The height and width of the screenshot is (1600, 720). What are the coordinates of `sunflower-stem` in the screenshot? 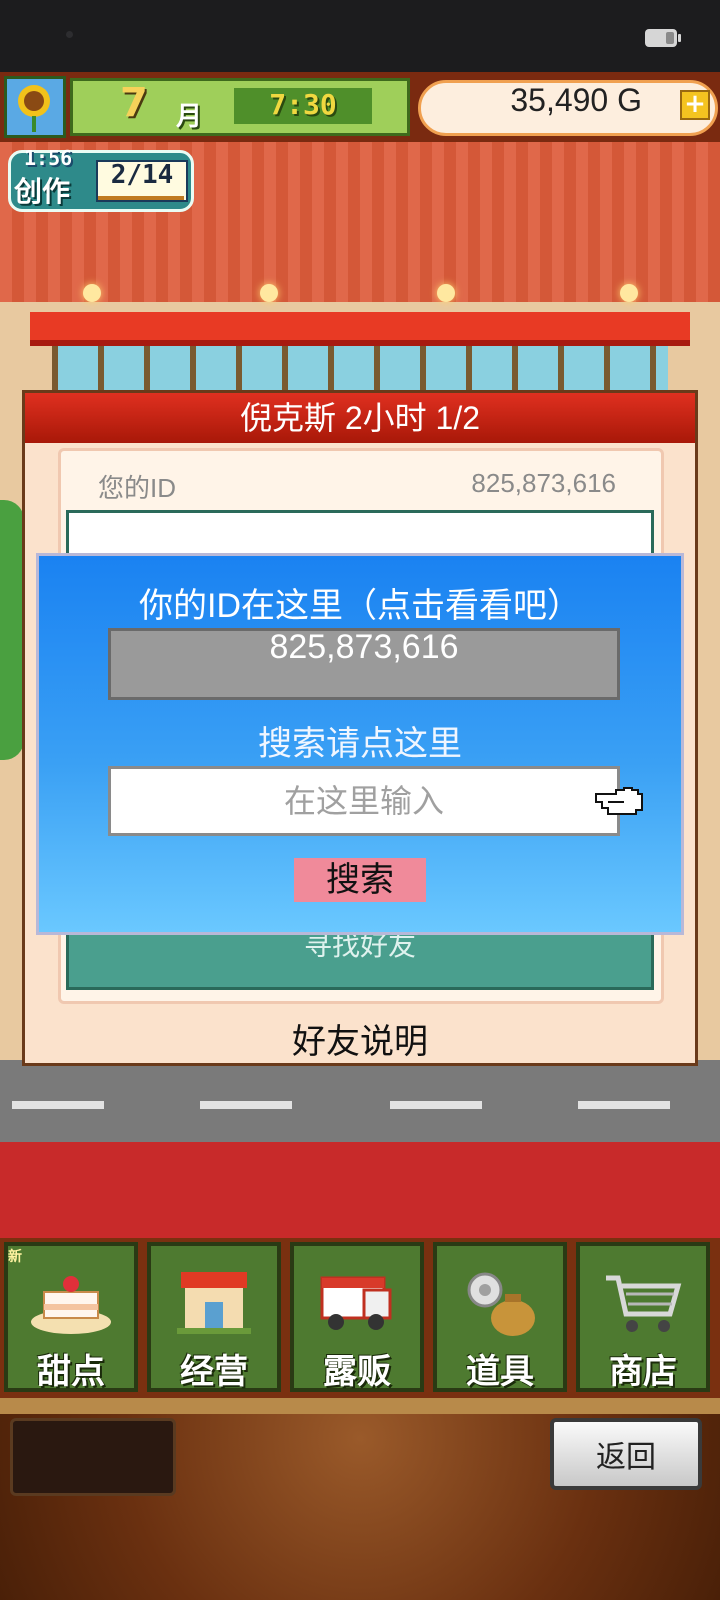 It's located at (34, 124).